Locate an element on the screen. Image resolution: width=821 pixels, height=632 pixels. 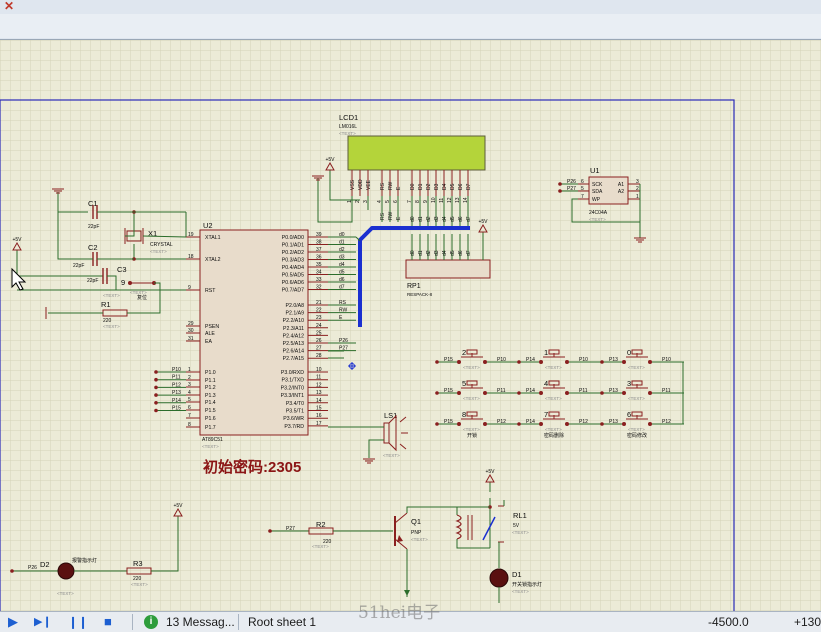
keypad-ref: 4 is located at coordinates (546, 383).